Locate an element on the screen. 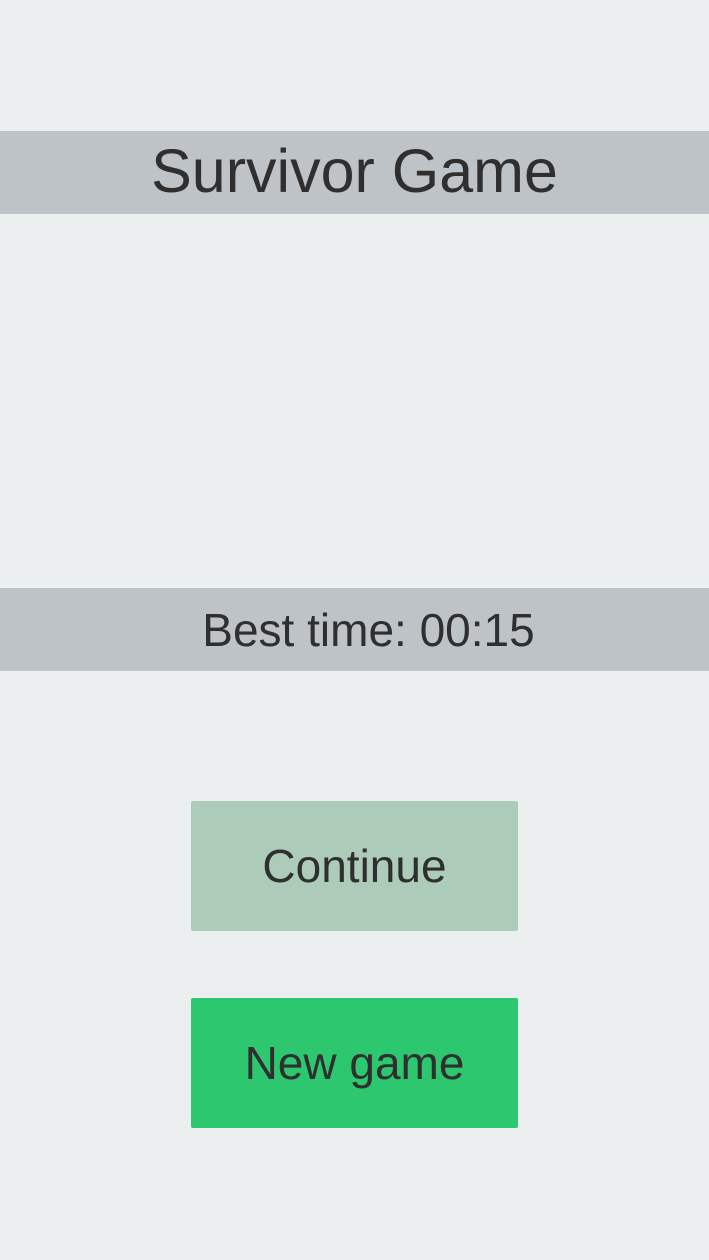 The image size is (709, 1260). continue-button: Continue is located at coordinates (354, 866).